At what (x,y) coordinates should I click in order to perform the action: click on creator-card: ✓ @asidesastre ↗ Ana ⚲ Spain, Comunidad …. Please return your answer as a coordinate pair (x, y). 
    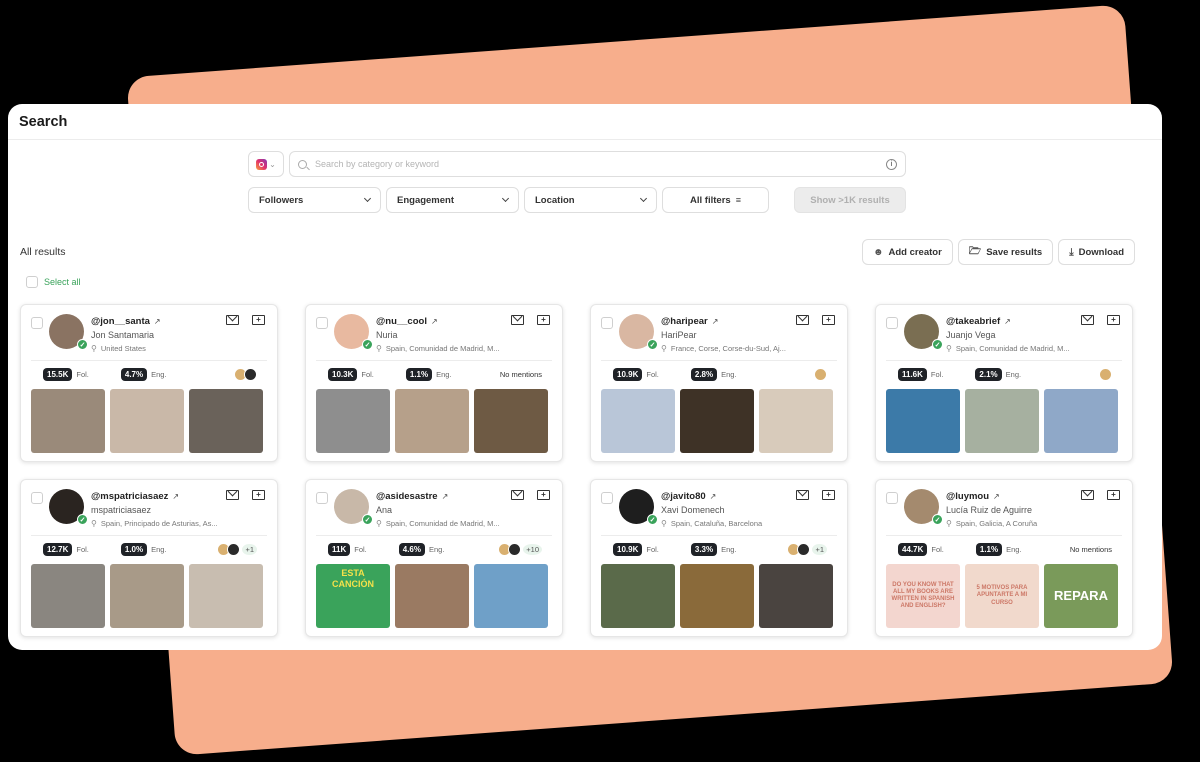
    Looking at the image, I should click on (434, 558).